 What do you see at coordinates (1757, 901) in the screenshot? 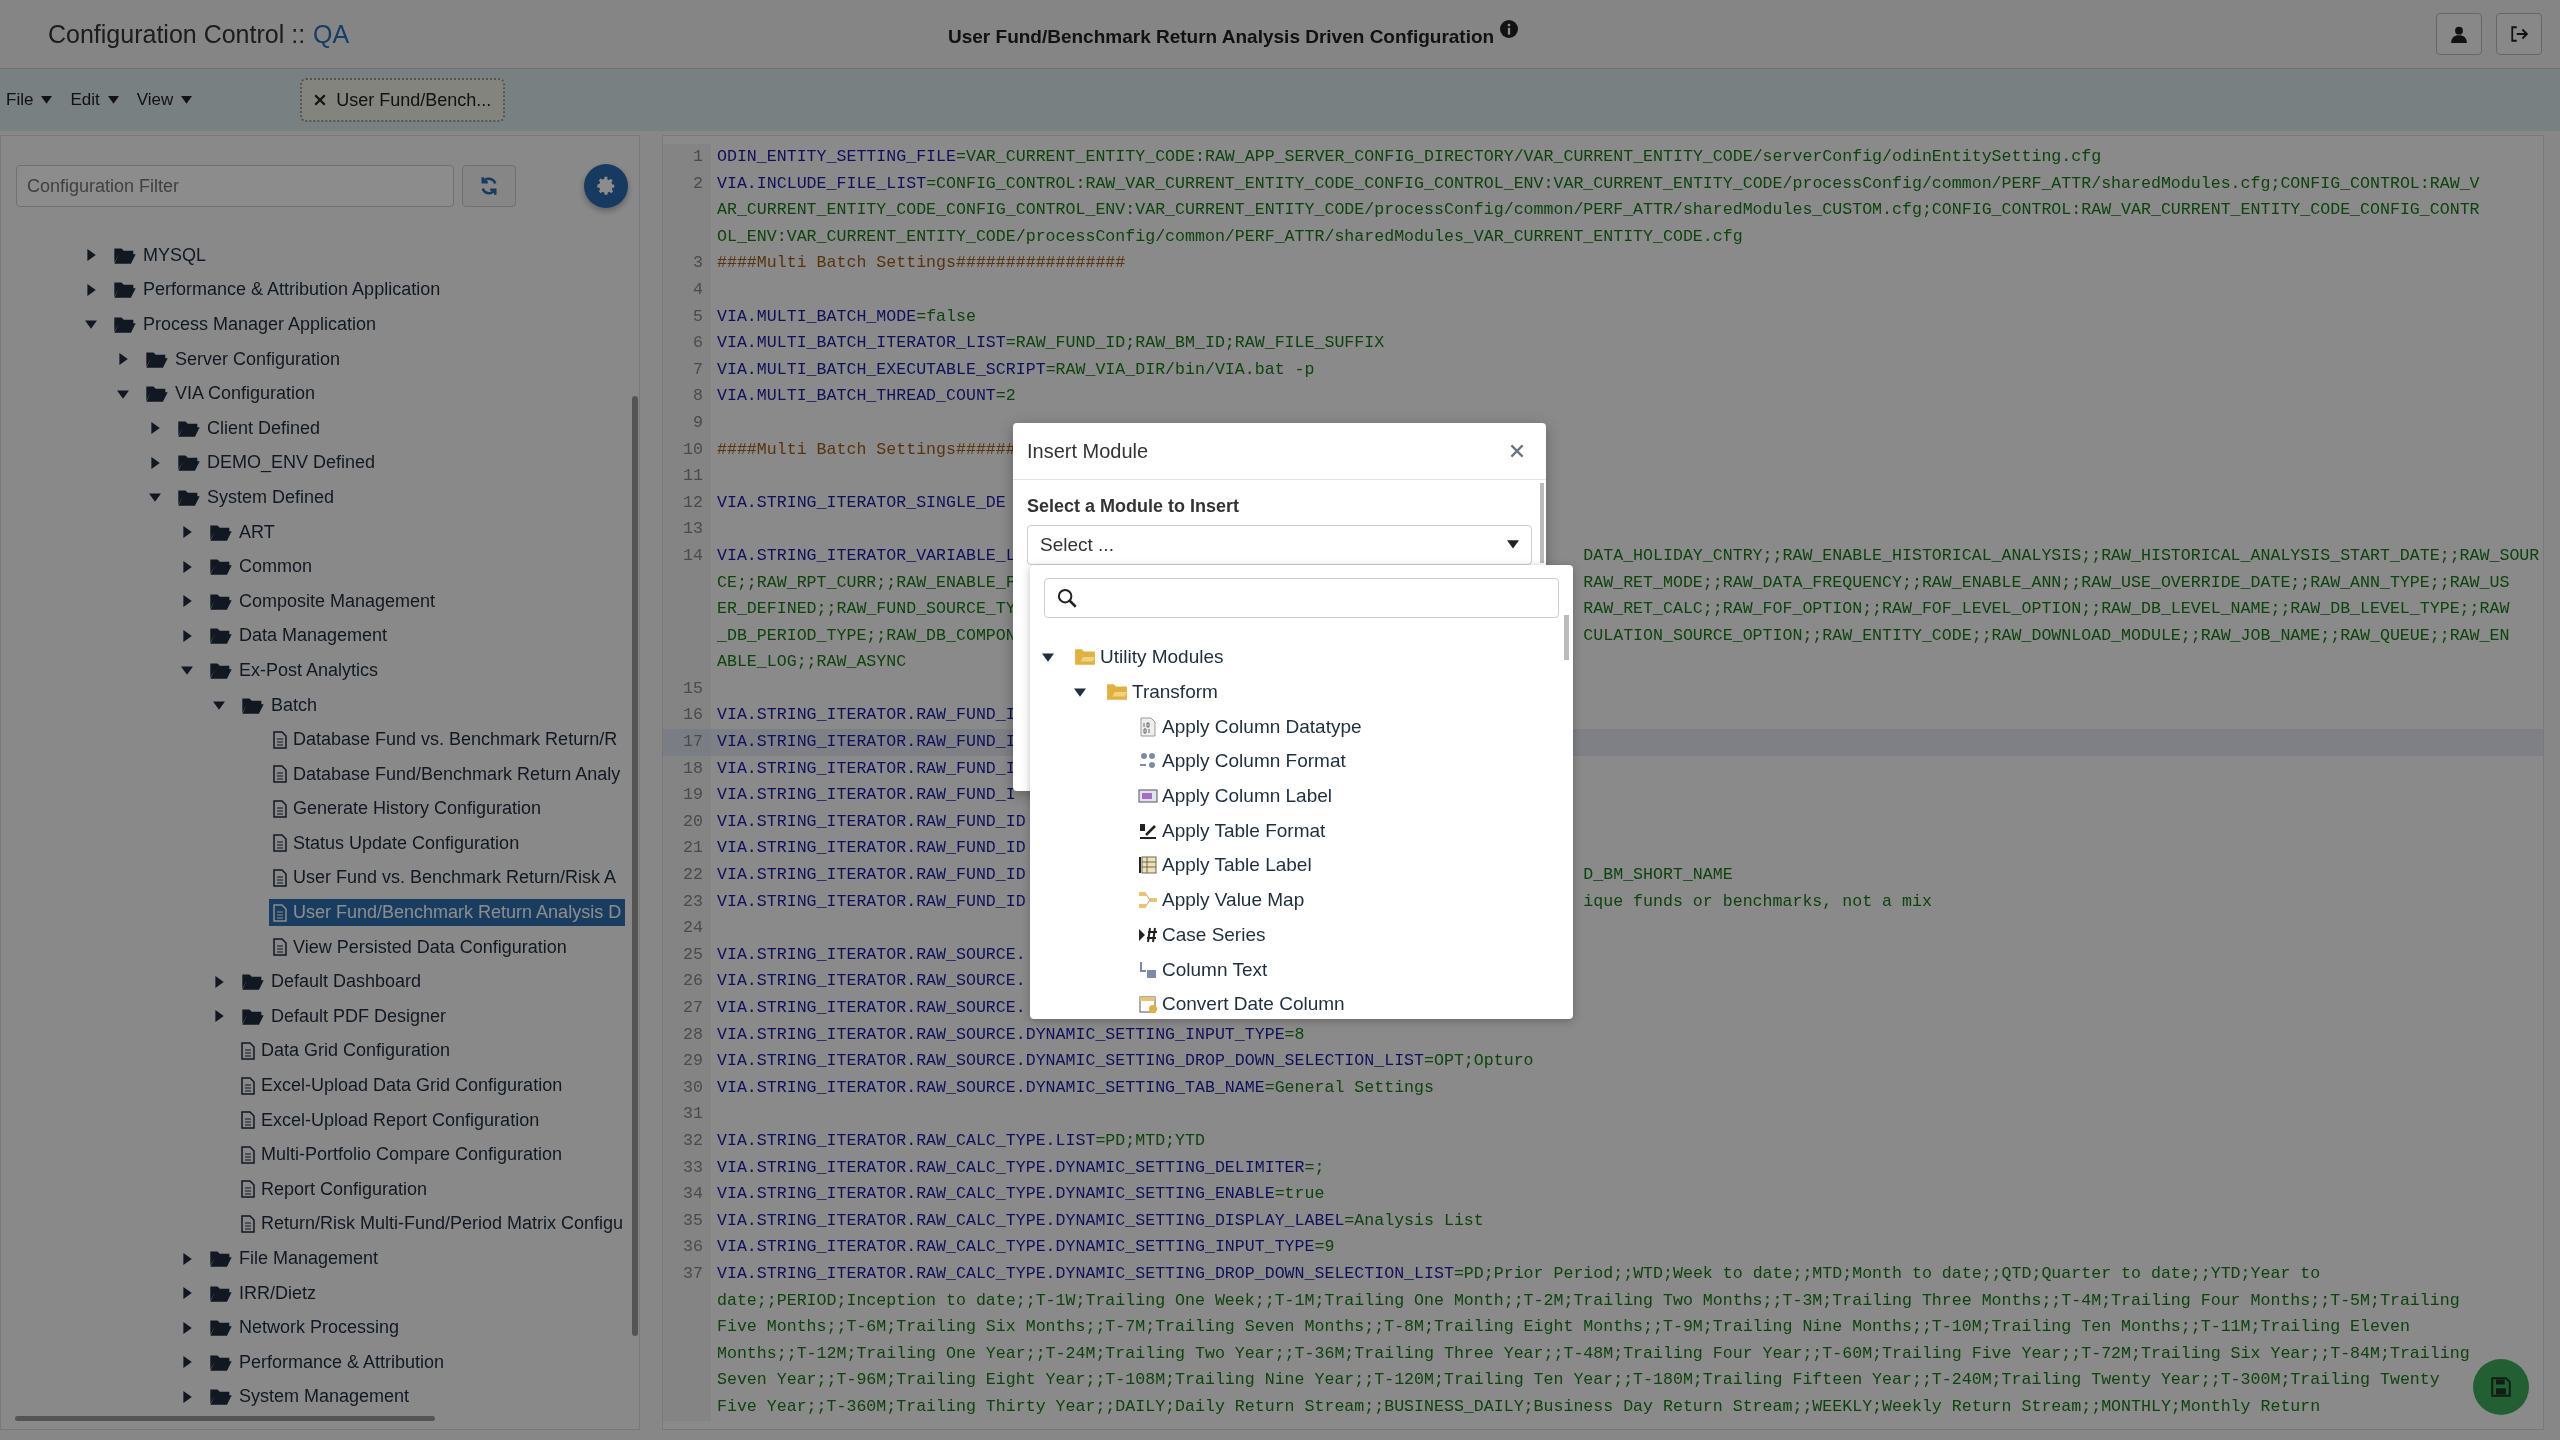
I see `code-text: ique funds or benchmarks, not a mix` at bounding box center [1757, 901].